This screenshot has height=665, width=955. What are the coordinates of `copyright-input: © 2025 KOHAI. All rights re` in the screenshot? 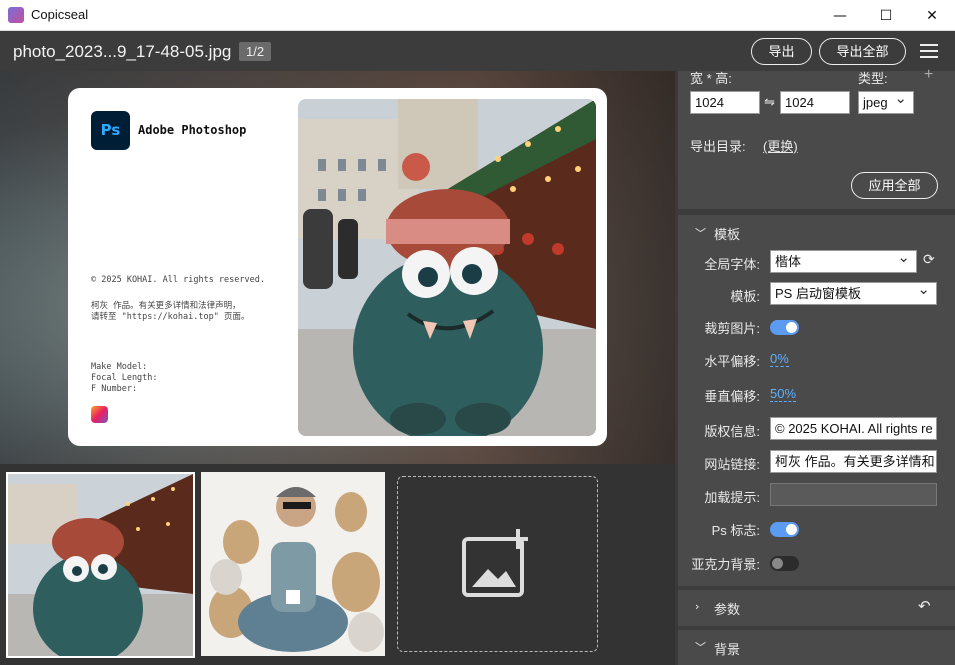 It's located at (853, 428).